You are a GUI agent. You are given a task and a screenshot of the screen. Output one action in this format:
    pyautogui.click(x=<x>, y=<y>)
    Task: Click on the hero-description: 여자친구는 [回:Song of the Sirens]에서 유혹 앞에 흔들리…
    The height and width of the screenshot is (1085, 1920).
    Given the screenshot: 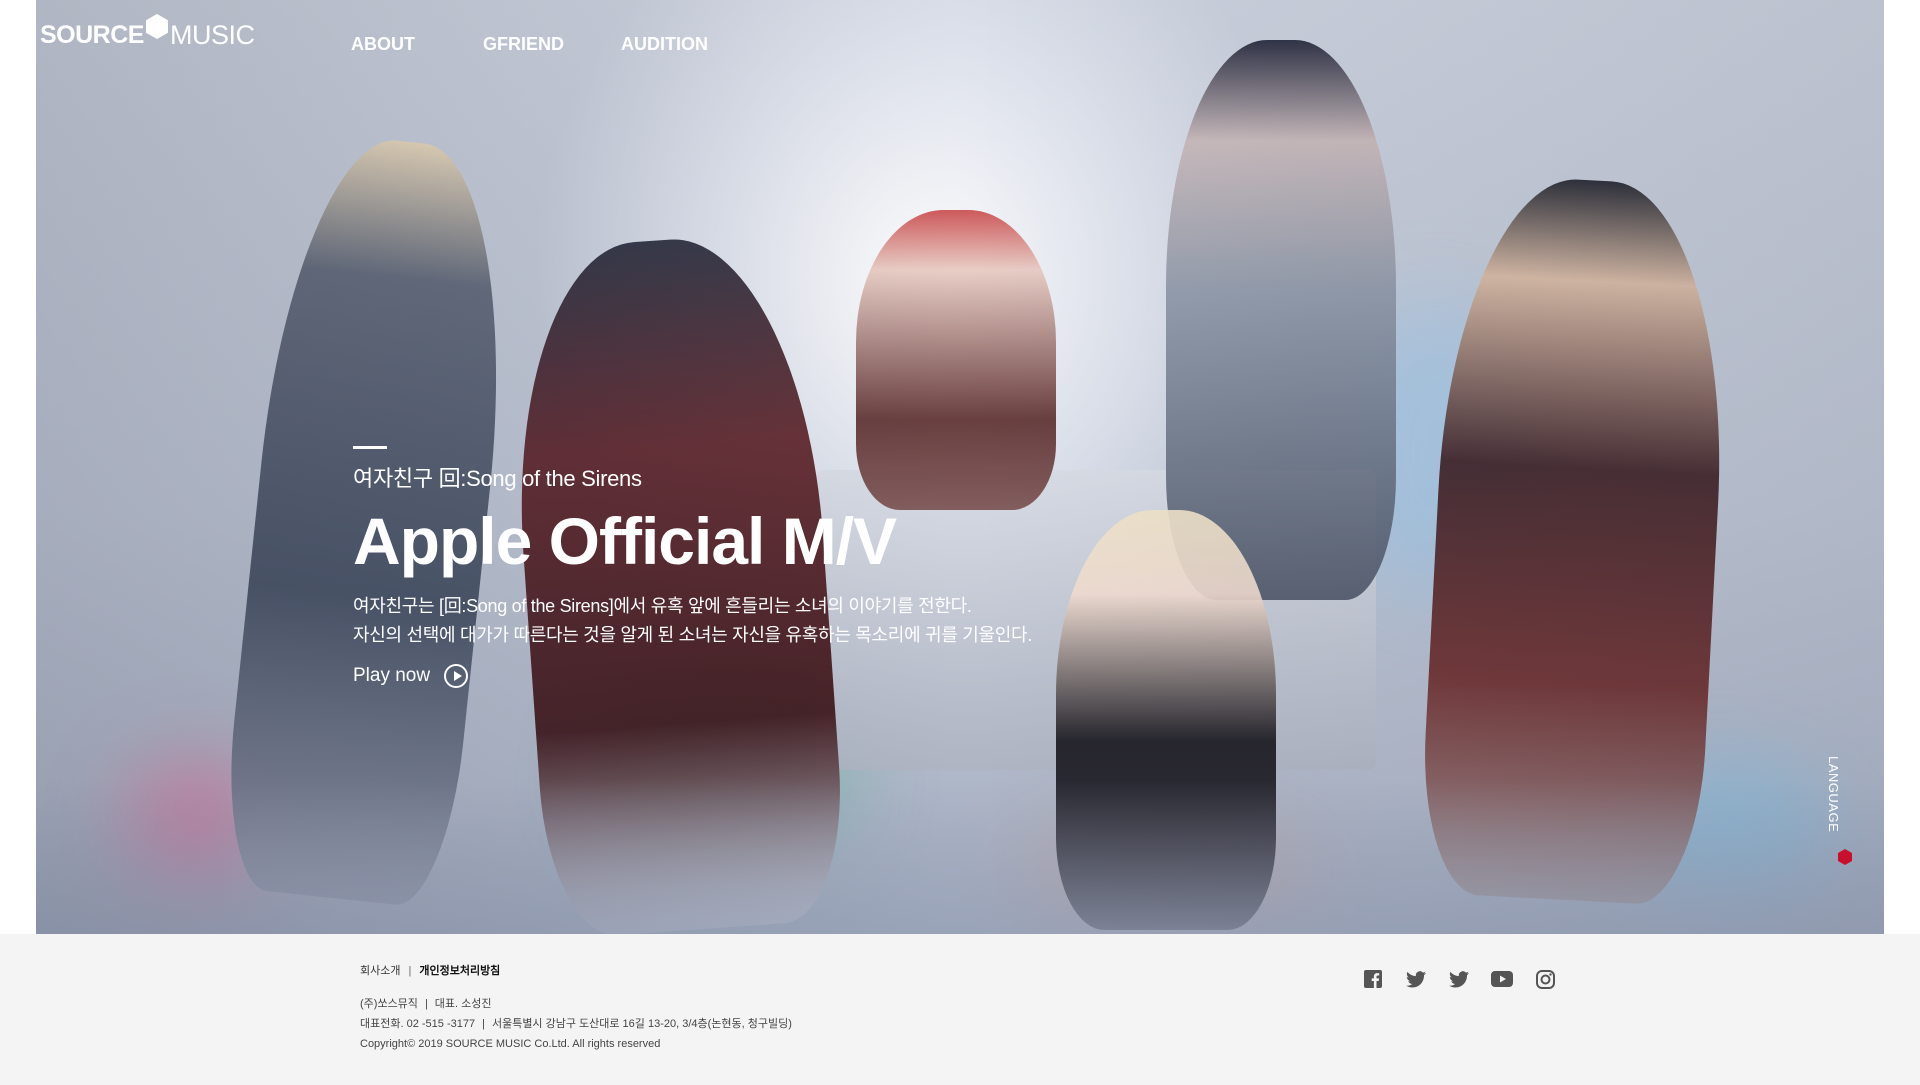 What is the action you would take?
    pyautogui.click(x=692, y=621)
    